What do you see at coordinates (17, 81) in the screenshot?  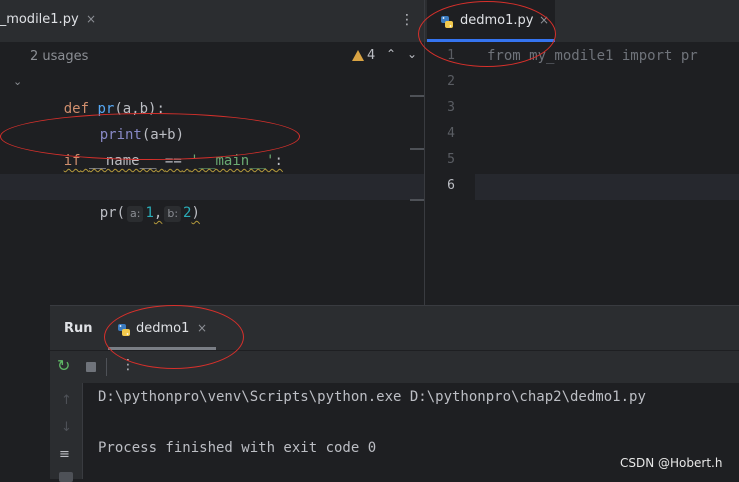 I see `fold-icon: ⌄` at bounding box center [17, 81].